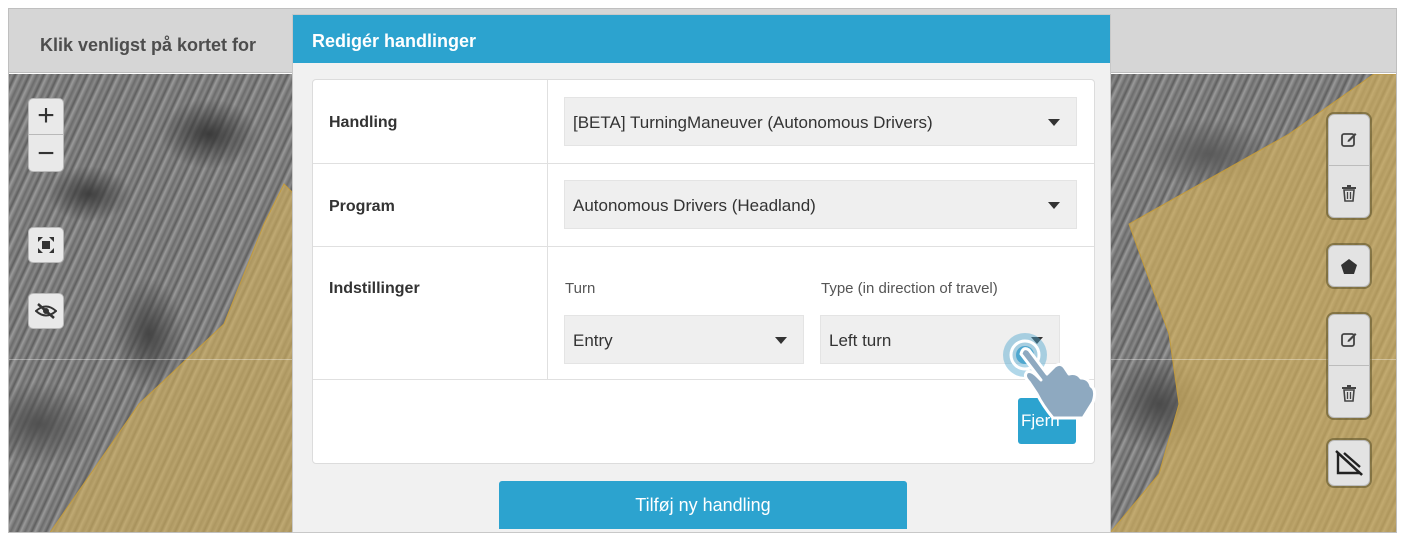 The image size is (1405, 533). I want to click on action-label: Handling, so click(363, 122).